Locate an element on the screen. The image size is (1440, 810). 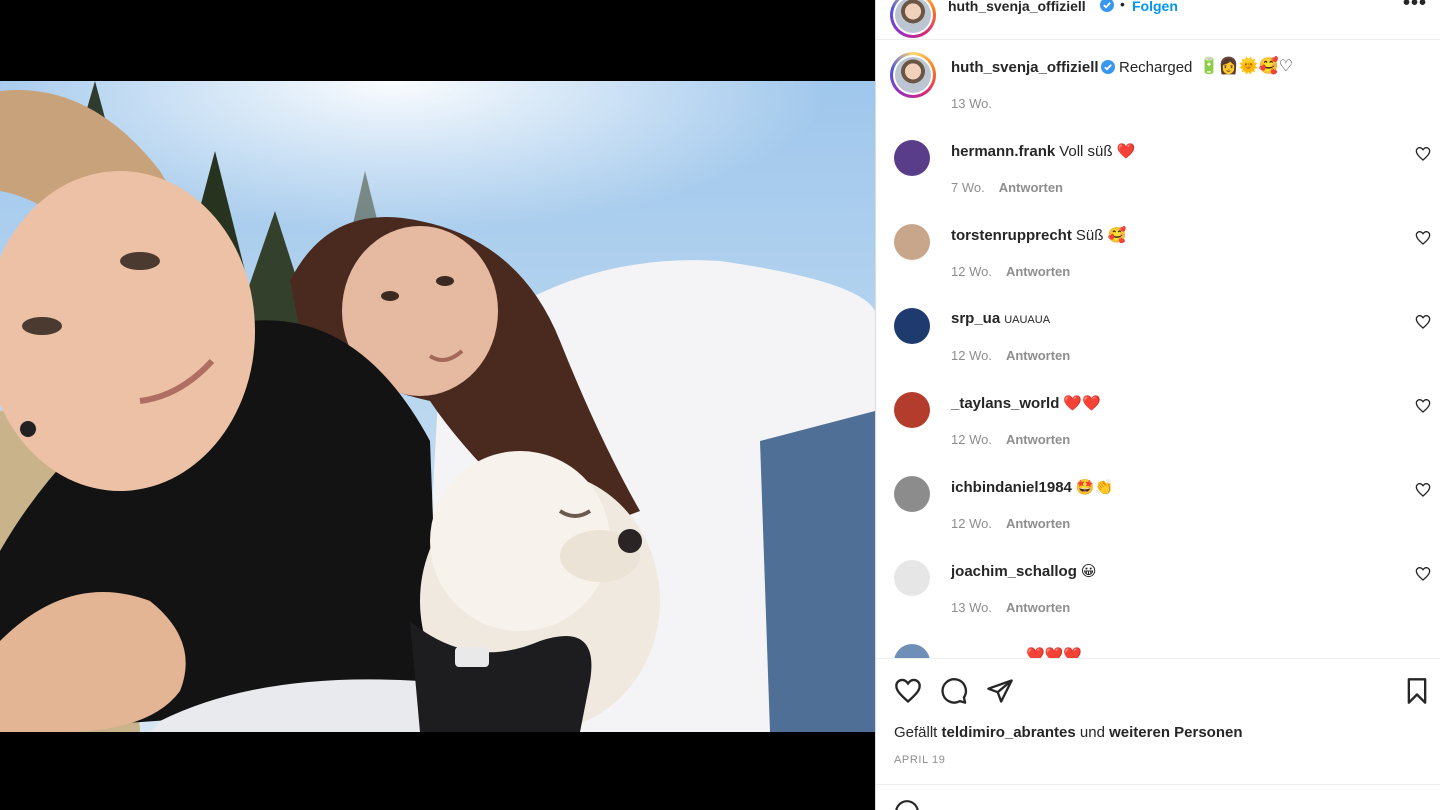
add-comment-bar is located at coordinates (1158, 797).